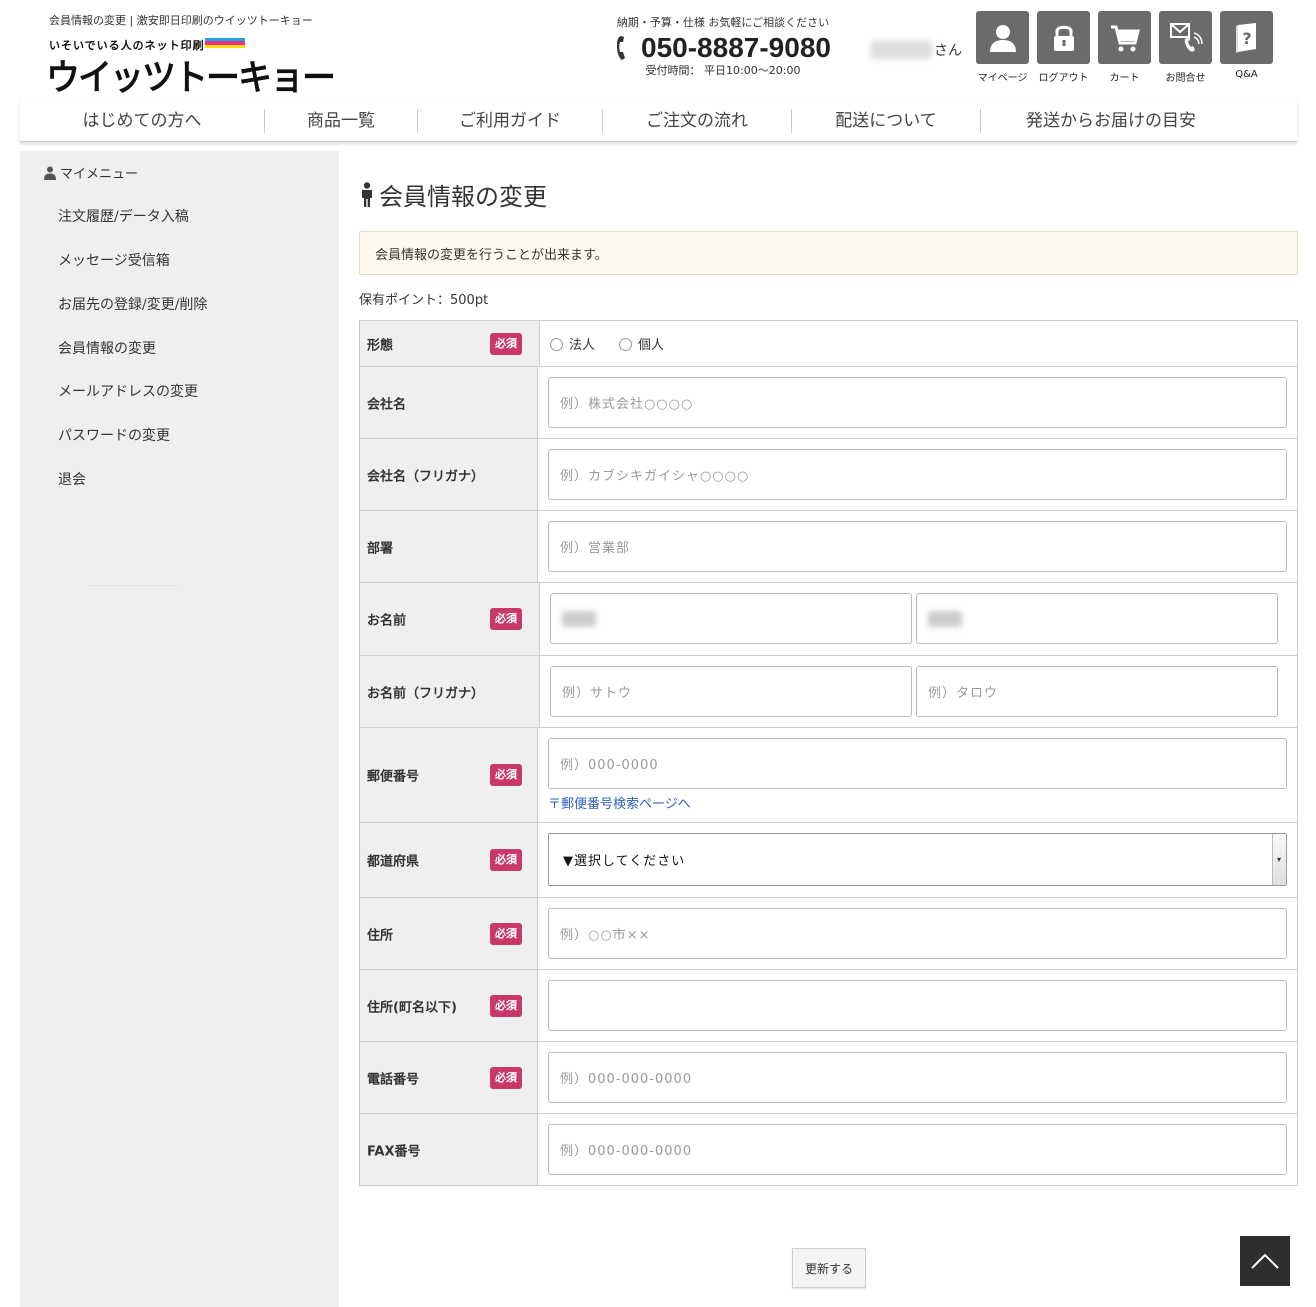 This screenshot has height=1307, width=1316. I want to click on cart-button: カート, so click(1124, 47).